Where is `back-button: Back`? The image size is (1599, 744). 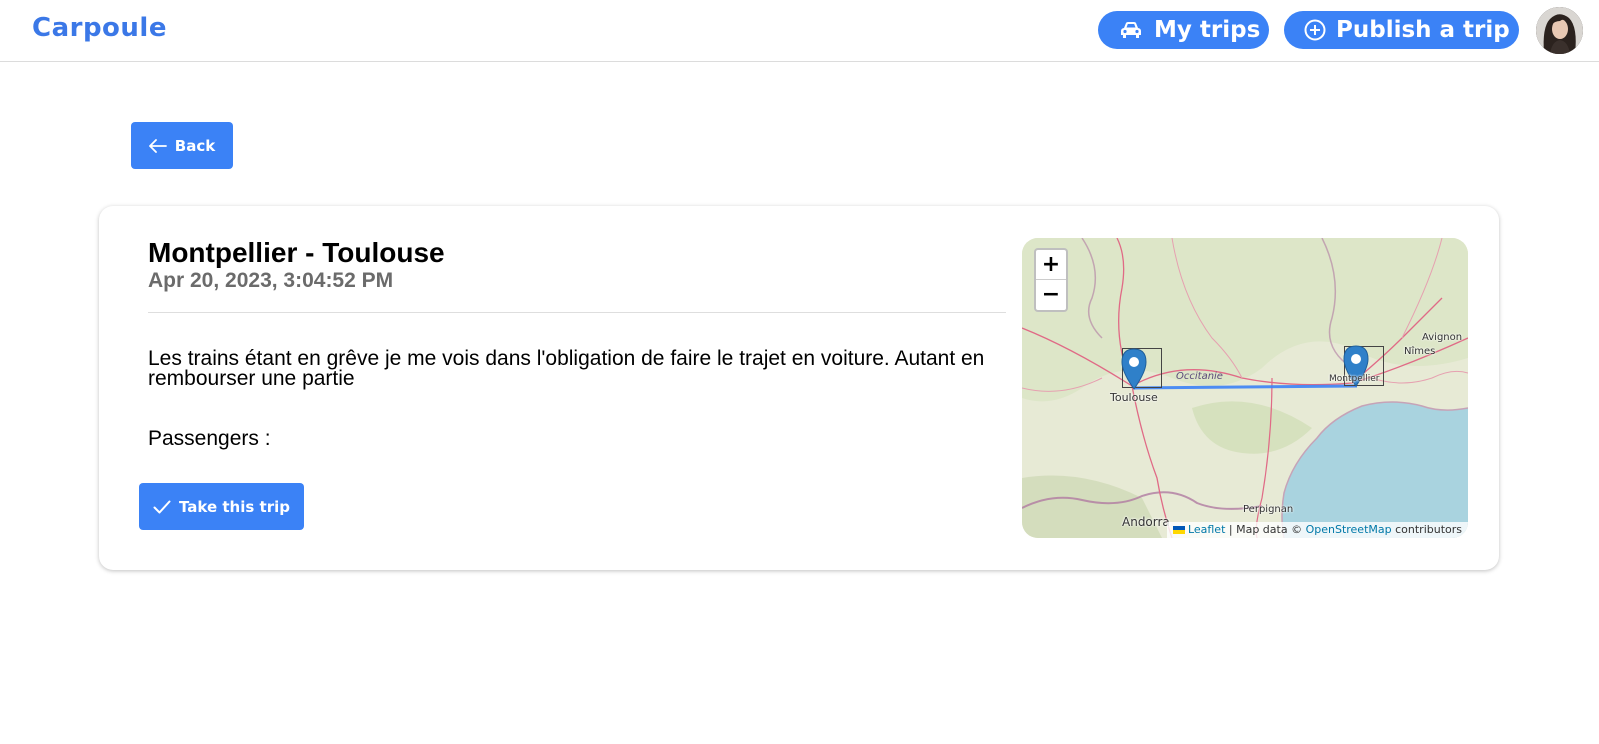
back-button: Back is located at coordinates (182, 145).